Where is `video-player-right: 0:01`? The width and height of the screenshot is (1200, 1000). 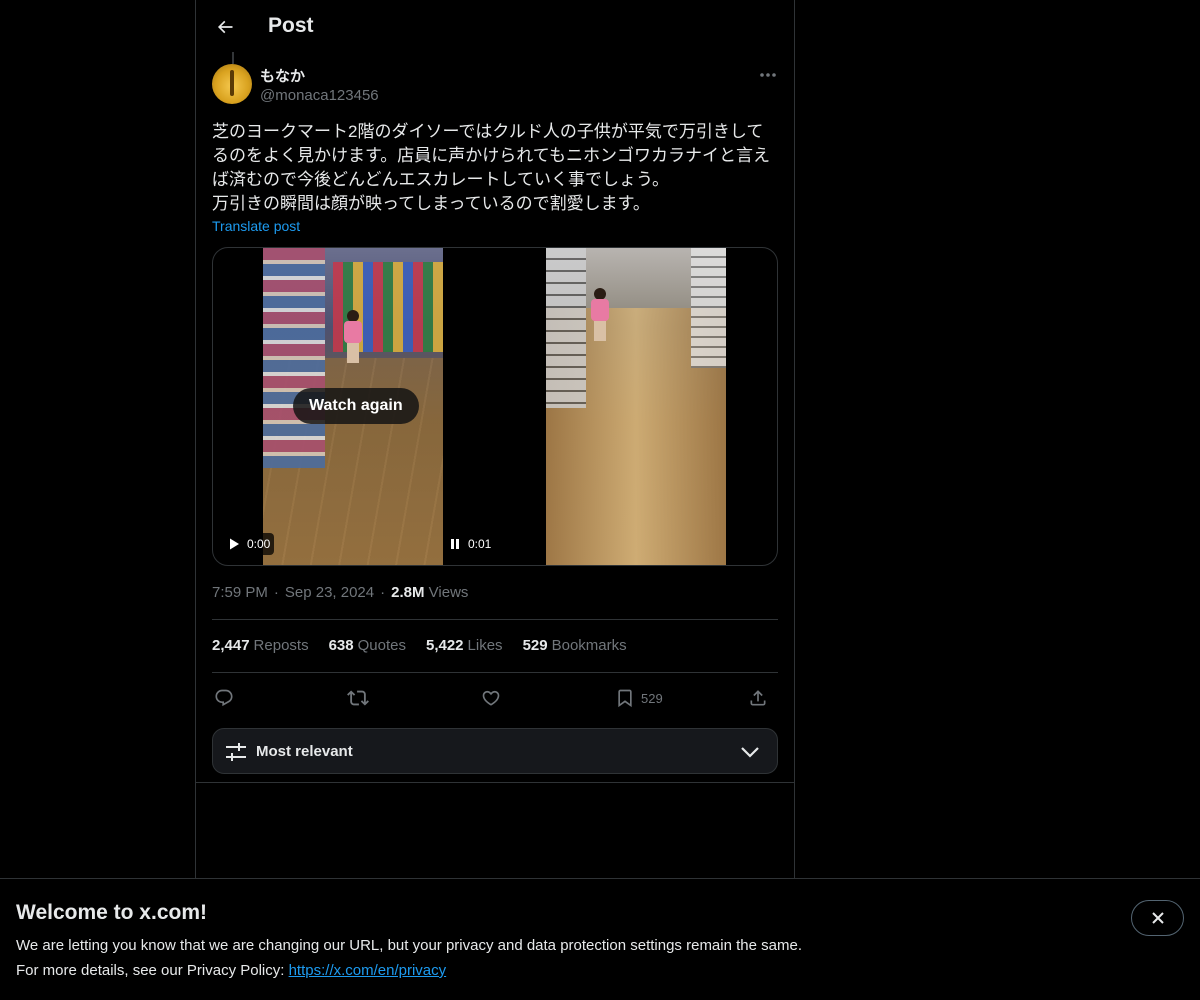 video-player-right: 0:01 is located at coordinates (610, 406).